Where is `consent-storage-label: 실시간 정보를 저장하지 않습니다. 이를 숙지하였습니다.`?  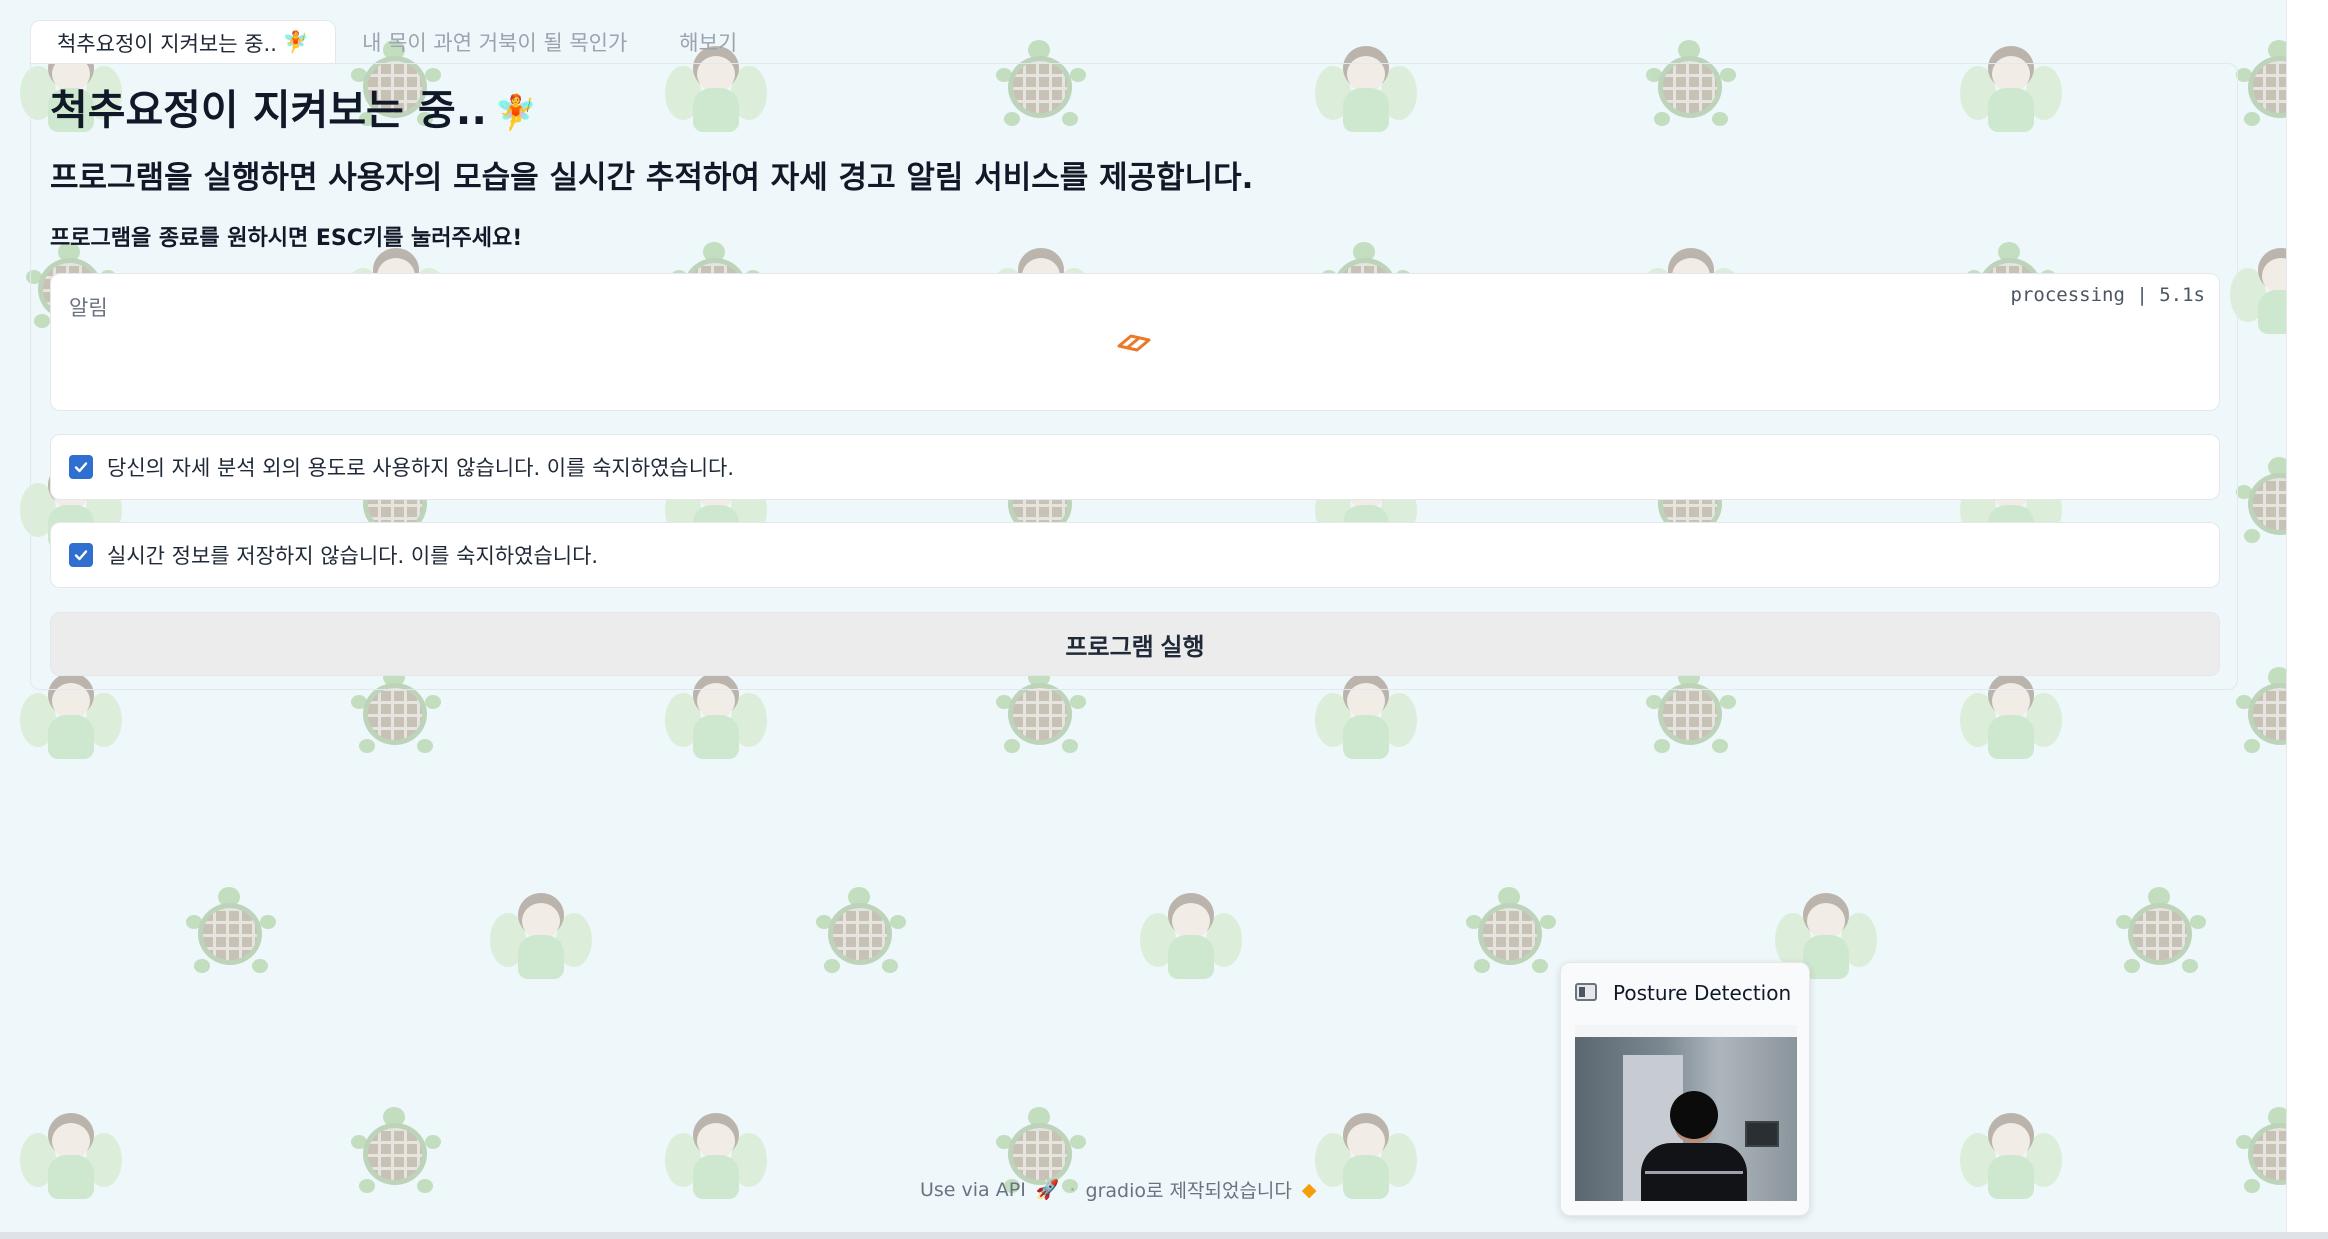
consent-storage-label: 실시간 정보를 저장하지 않습니다. 이를 숙지하였습니다. is located at coordinates (353, 556).